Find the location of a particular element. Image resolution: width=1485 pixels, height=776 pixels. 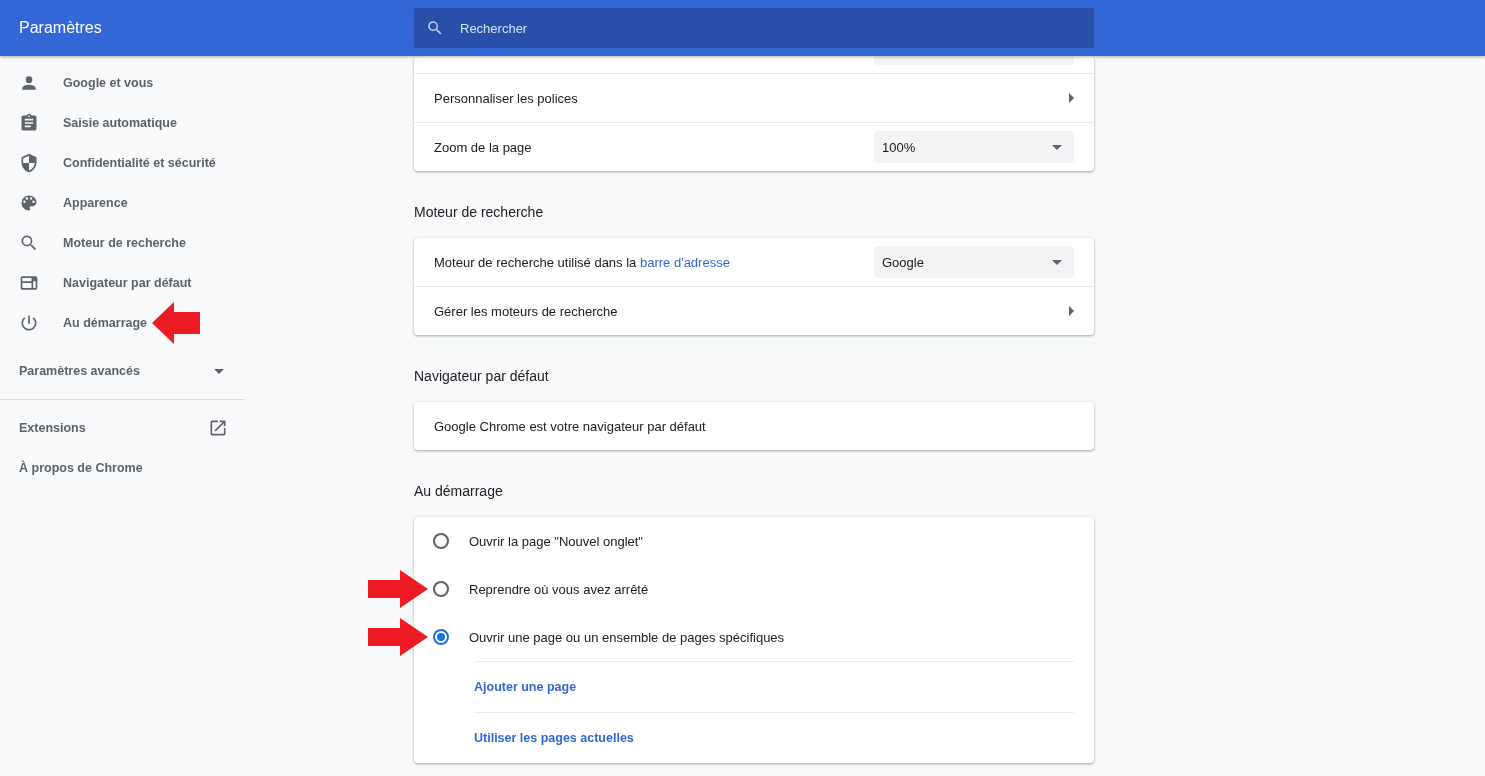

section-title: Au démarrage is located at coordinates (458, 491).